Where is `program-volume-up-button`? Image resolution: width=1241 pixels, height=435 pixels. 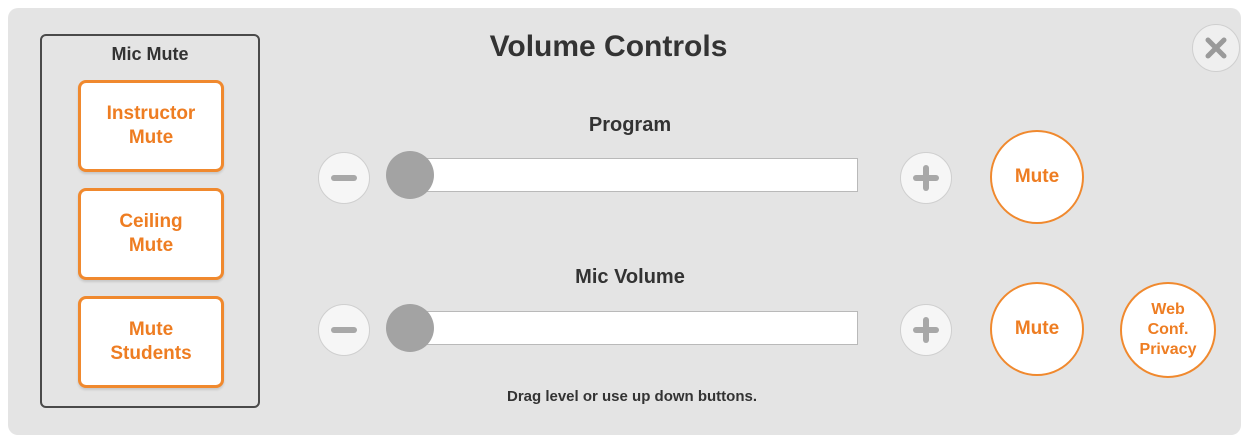 program-volume-up-button is located at coordinates (926, 178).